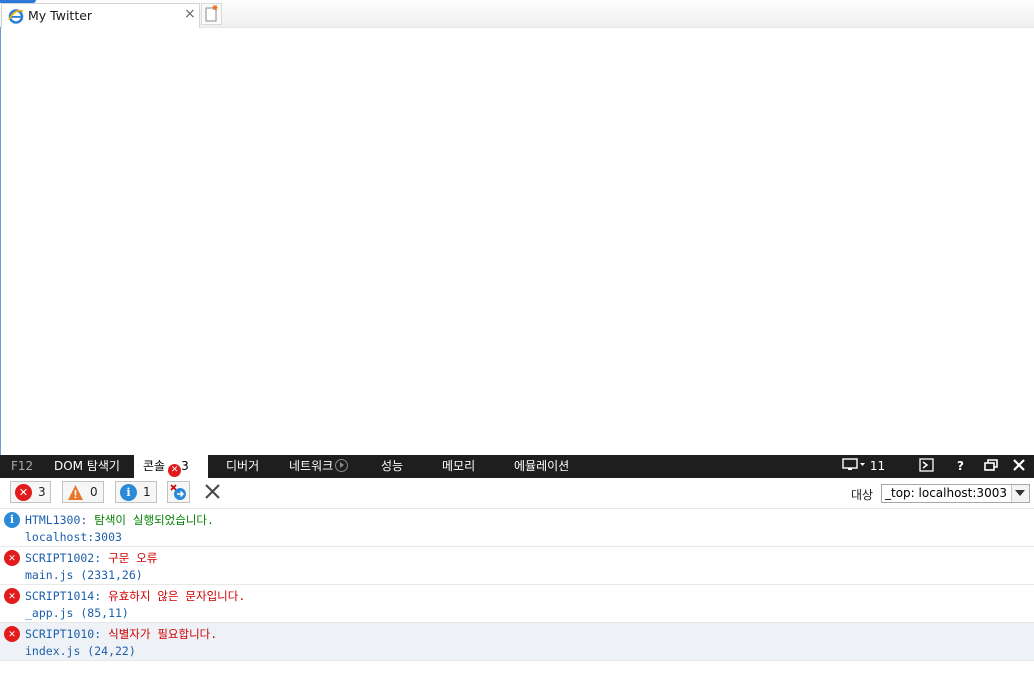 The height and width of the screenshot is (689, 1034). Describe the element at coordinates (517, 528) in the screenshot. I see `console-message: i HTML1300: 탐색이 실행되었습니다. localhost:3003` at that location.